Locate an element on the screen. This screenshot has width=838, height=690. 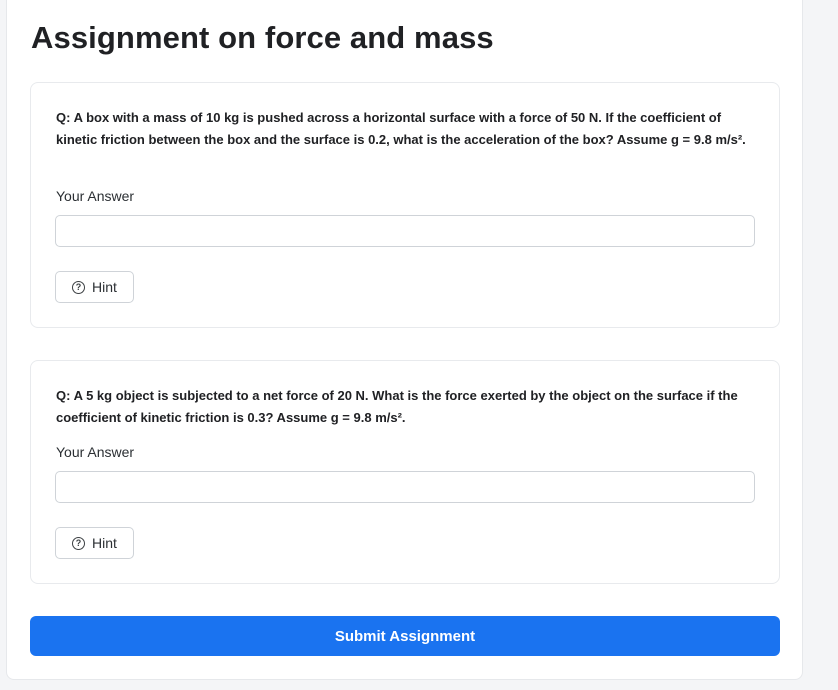
page-title: Assignment on force and mass is located at coordinates (262, 37).